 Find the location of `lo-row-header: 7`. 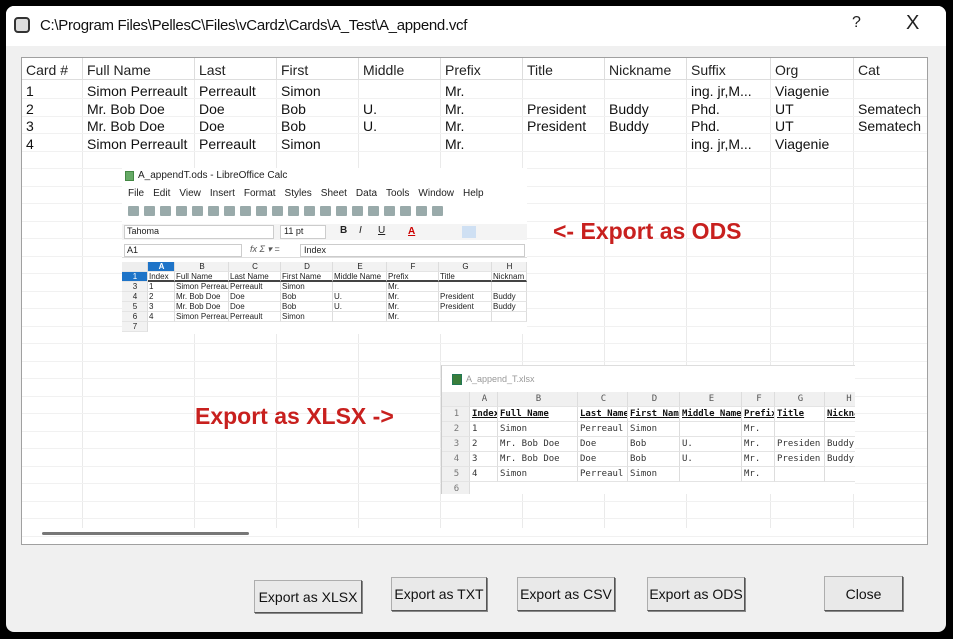

lo-row-header: 7 is located at coordinates (135, 327).